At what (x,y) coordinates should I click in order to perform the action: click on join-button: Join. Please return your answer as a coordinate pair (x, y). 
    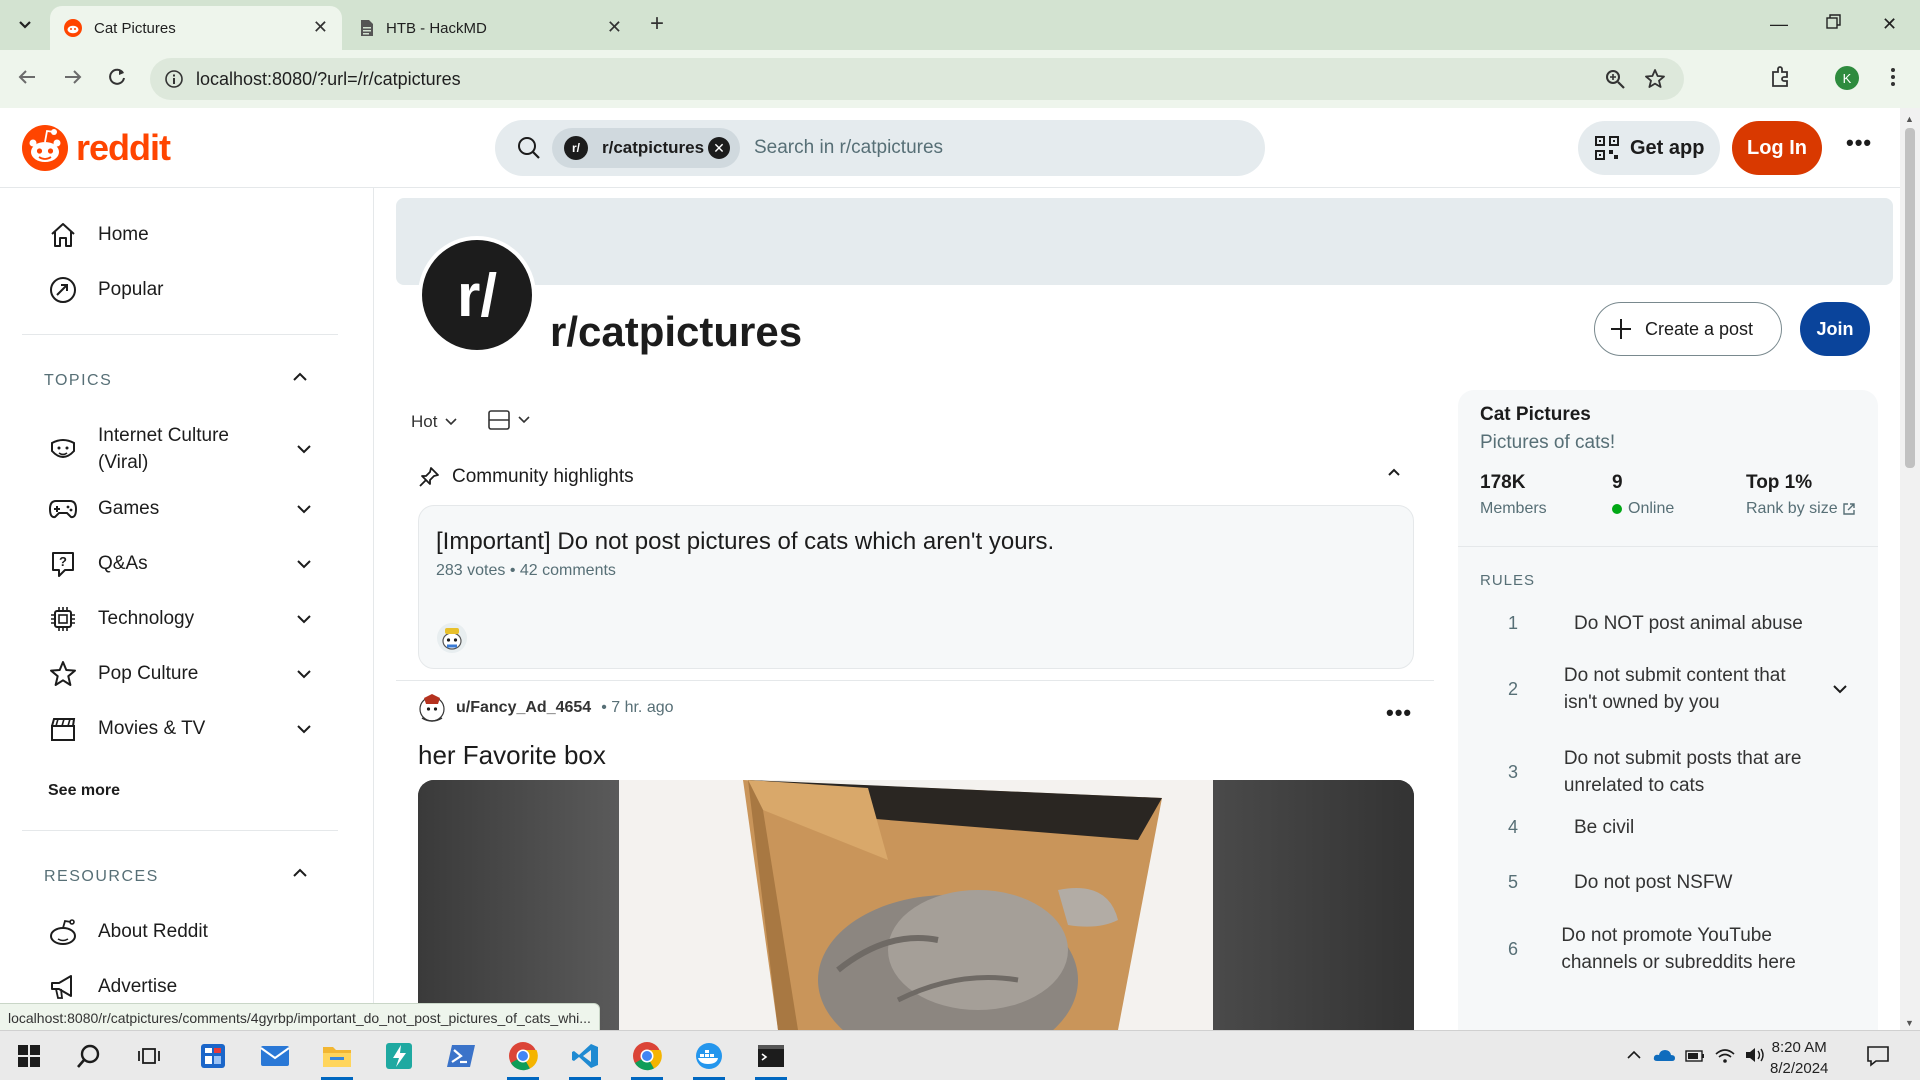
    Looking at the image, I should click on (1835, 329).